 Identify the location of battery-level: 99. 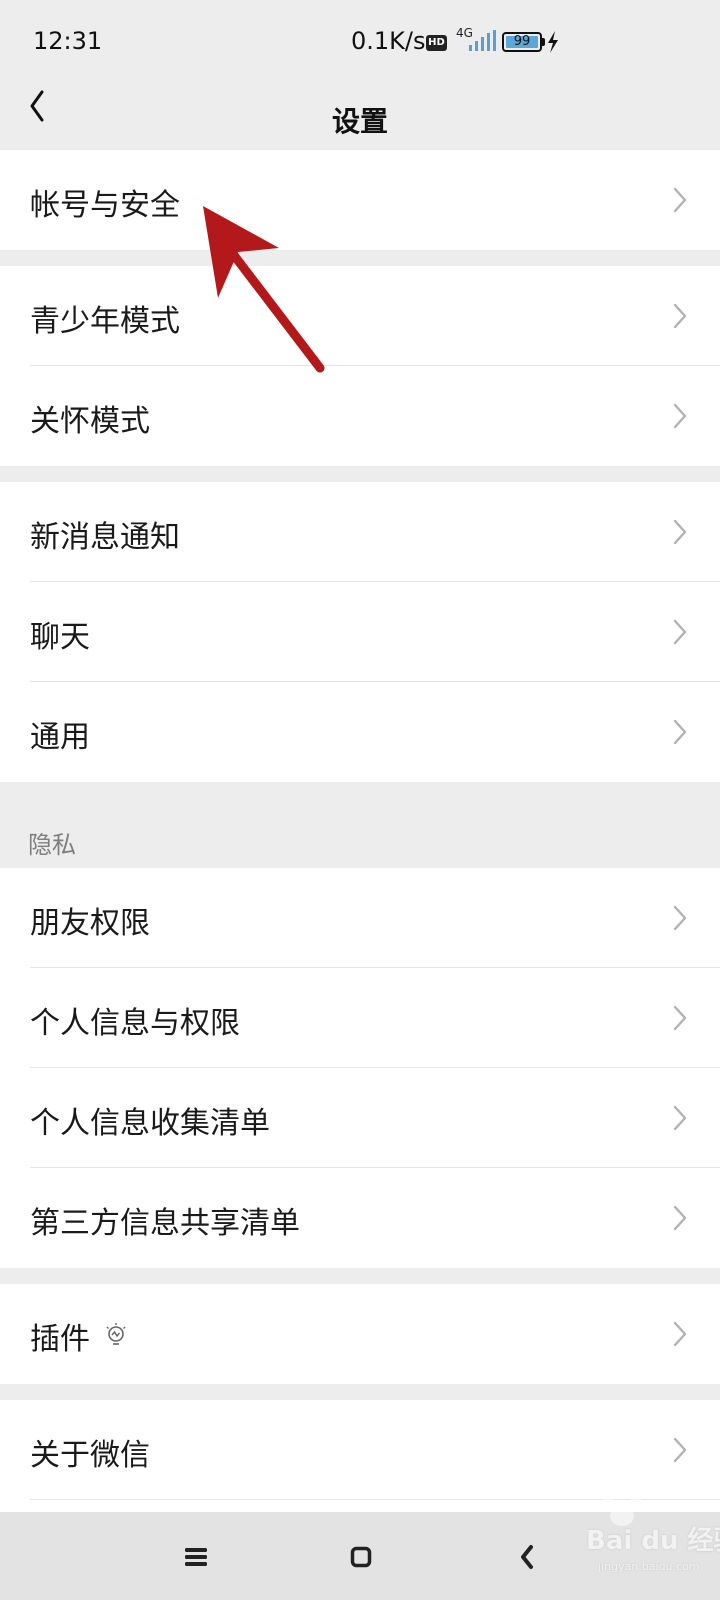
(522, 41).